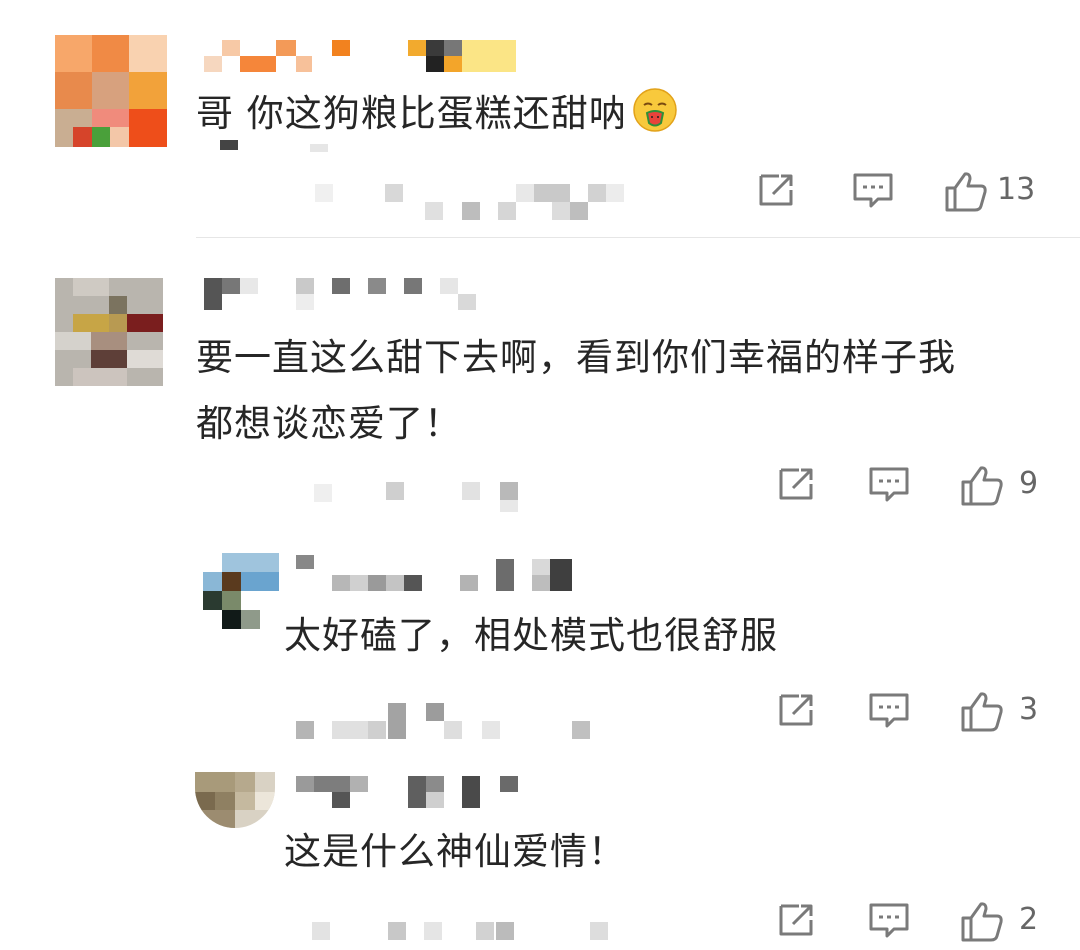 This screenshot has height=950, width=1080. Describe the element at coordinates (576, 357) in the screenshot. I see `comment-text-line: 要一直这么甜下去啊，看到你们幸福的样子我` at that location.